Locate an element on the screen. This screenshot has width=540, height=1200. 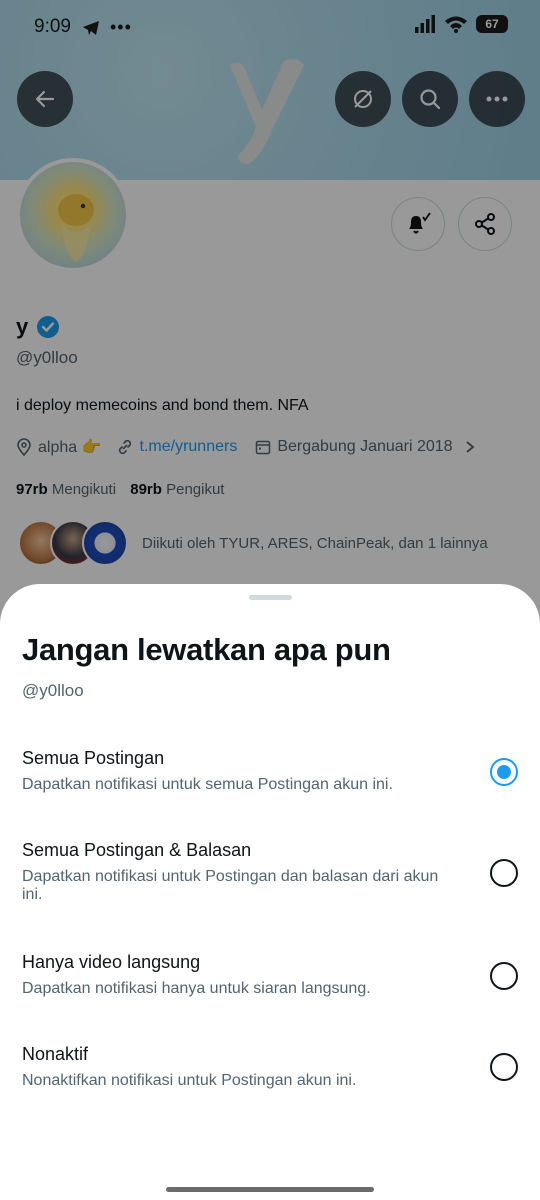
sheet-handle: @y0lloo is located at coordinates (53, 690).